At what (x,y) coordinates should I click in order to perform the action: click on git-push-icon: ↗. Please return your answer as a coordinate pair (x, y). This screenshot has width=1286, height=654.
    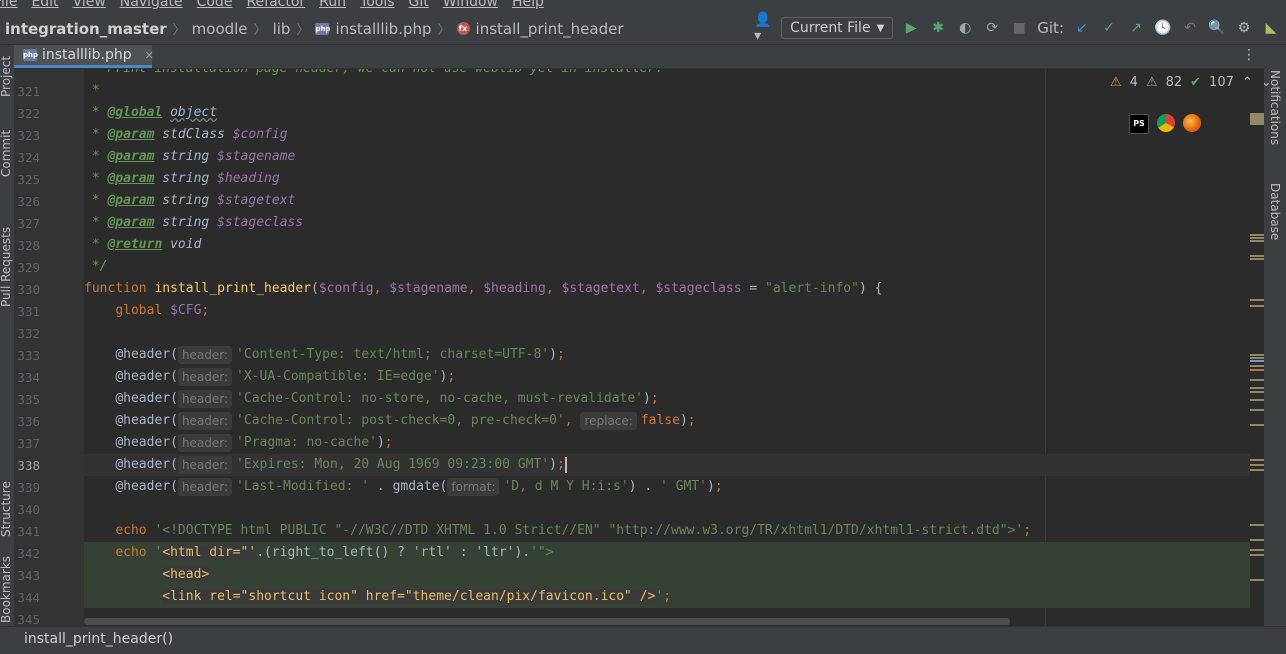
    Looking at the image, I should click on (1136, 28).